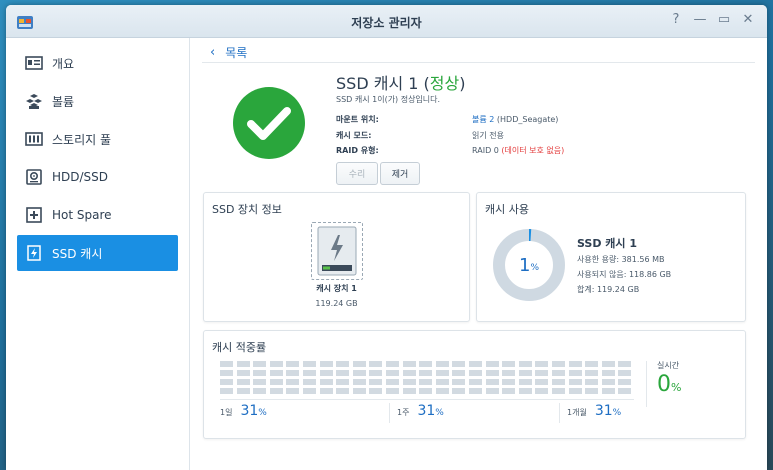 This screenshot has width=773, height=470. What do you see at coordinates (401, 83) in the screenshot?
I see `page-title: SSD 캐시 1 (정상)` at bounding box center [401, 83].